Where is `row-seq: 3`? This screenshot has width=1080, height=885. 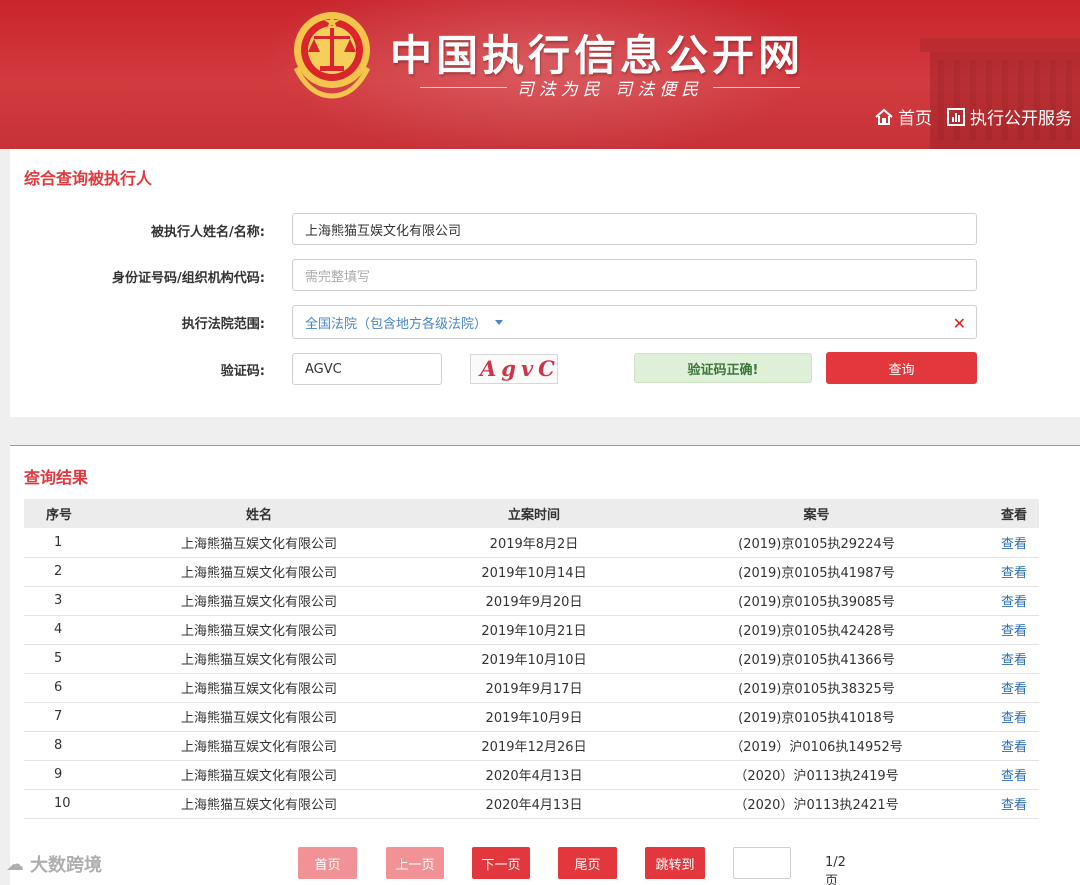 row-seq: 3 is located at coordinates (59, 601).